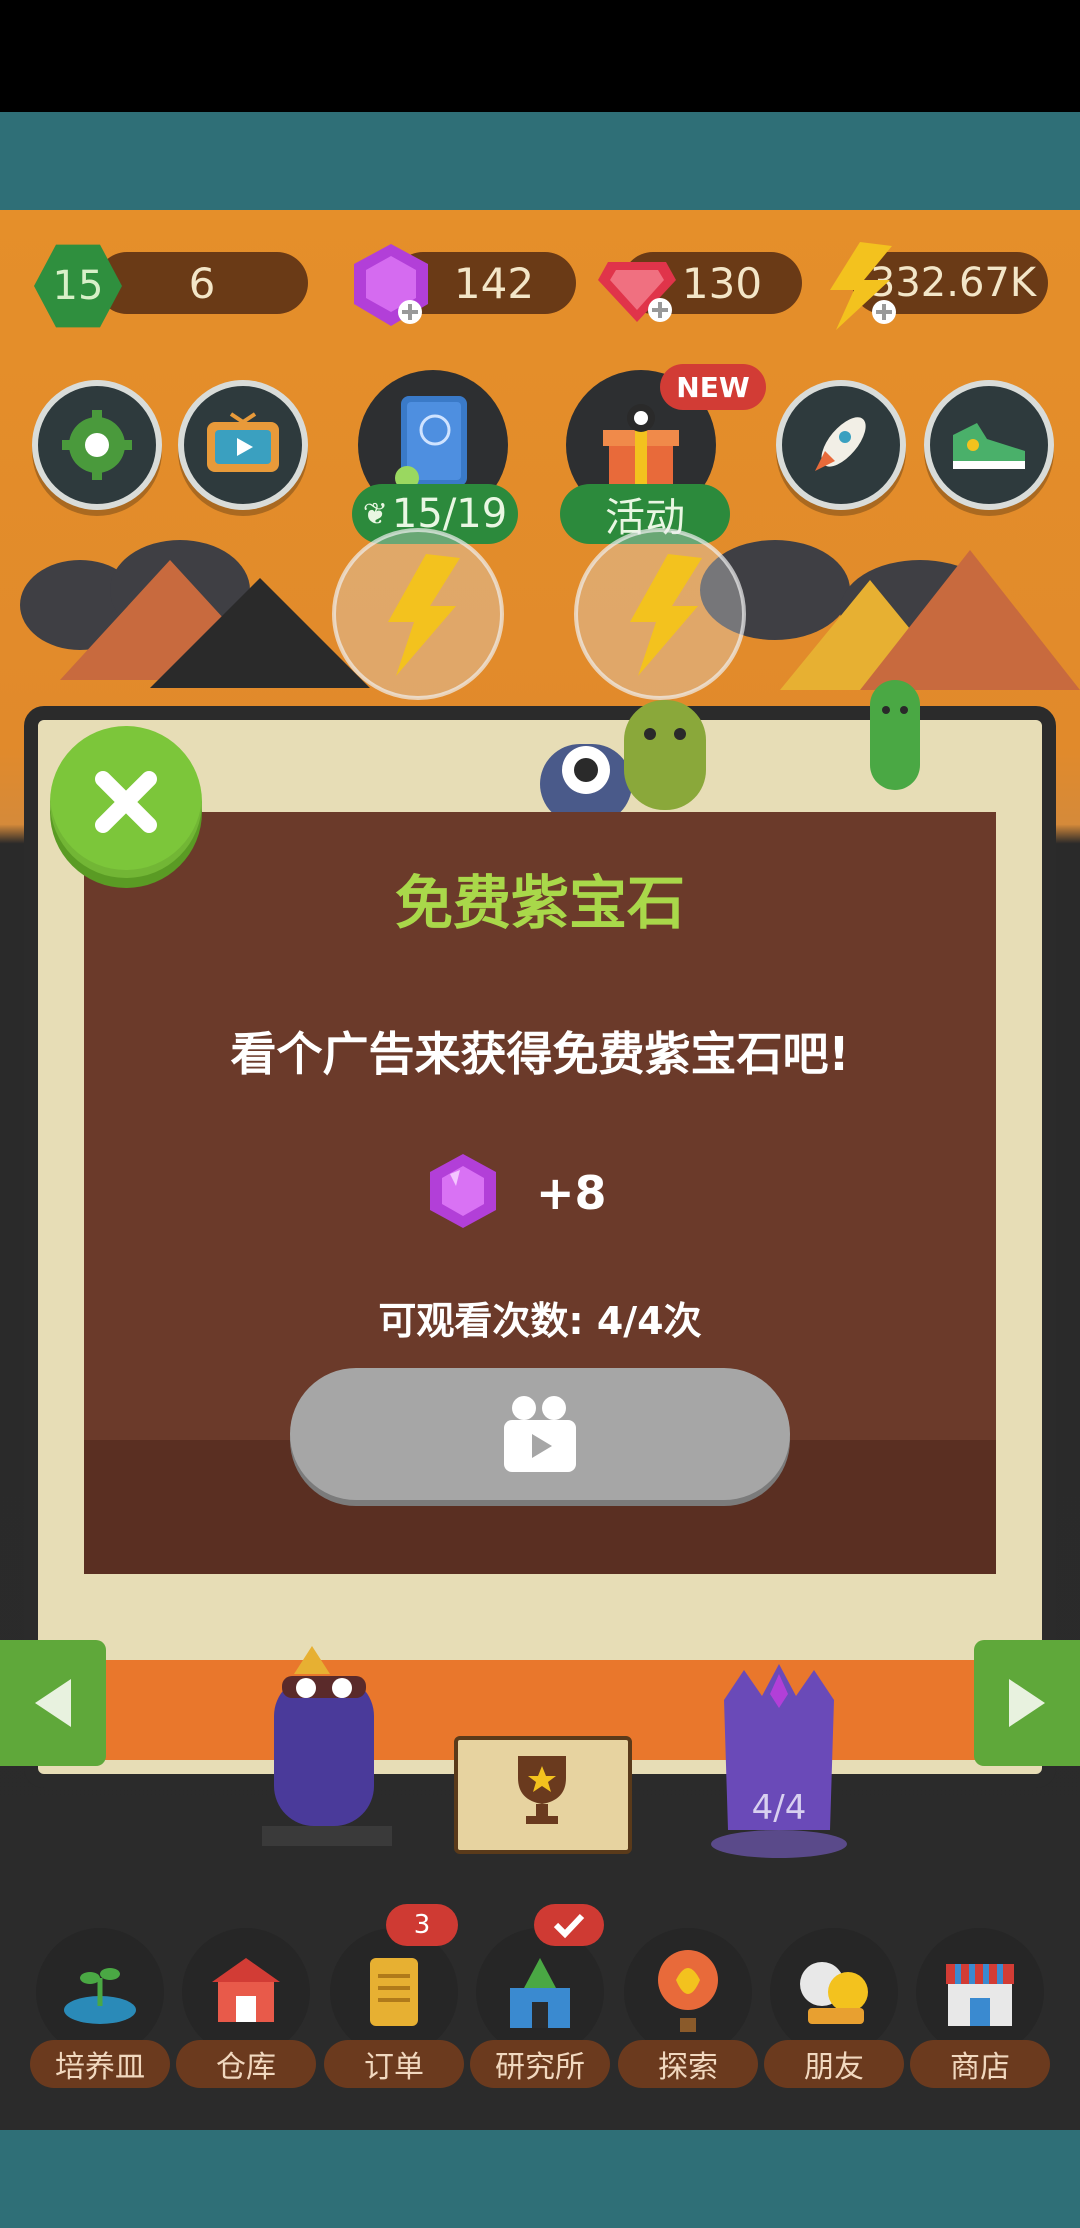  What do you see at coordinates (463, 1191) in the screenshot?
I see `purple-gem-icon` at bounding box center [463, 1191].